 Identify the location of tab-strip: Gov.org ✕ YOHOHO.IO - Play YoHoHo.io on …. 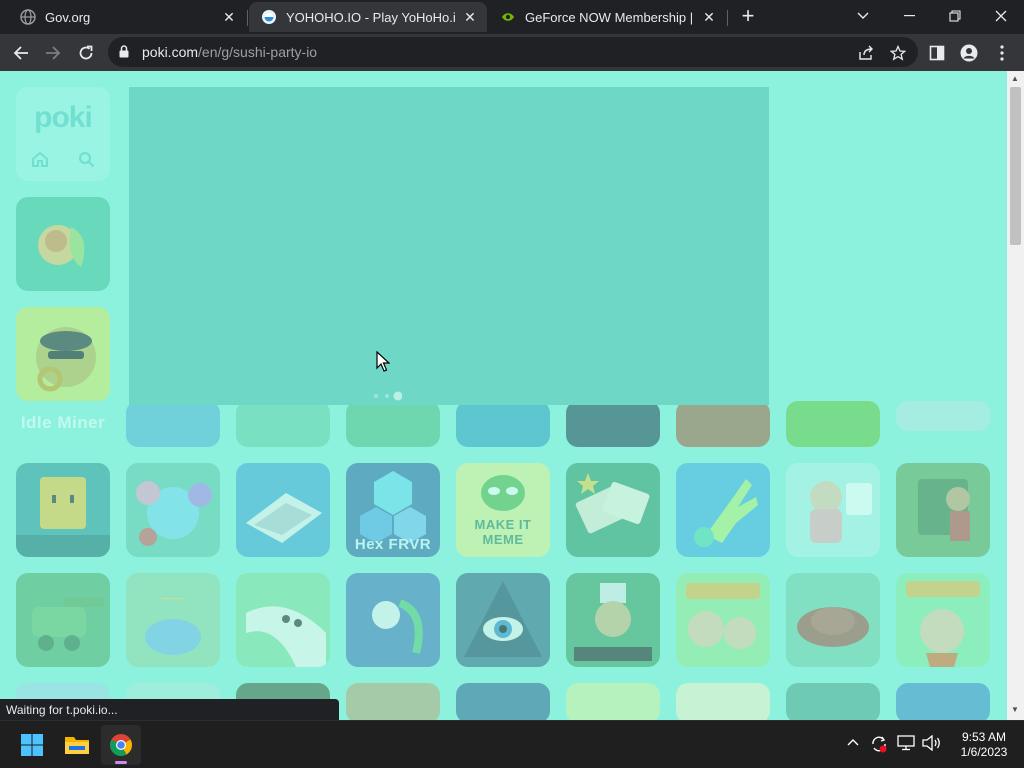
(512, 17).